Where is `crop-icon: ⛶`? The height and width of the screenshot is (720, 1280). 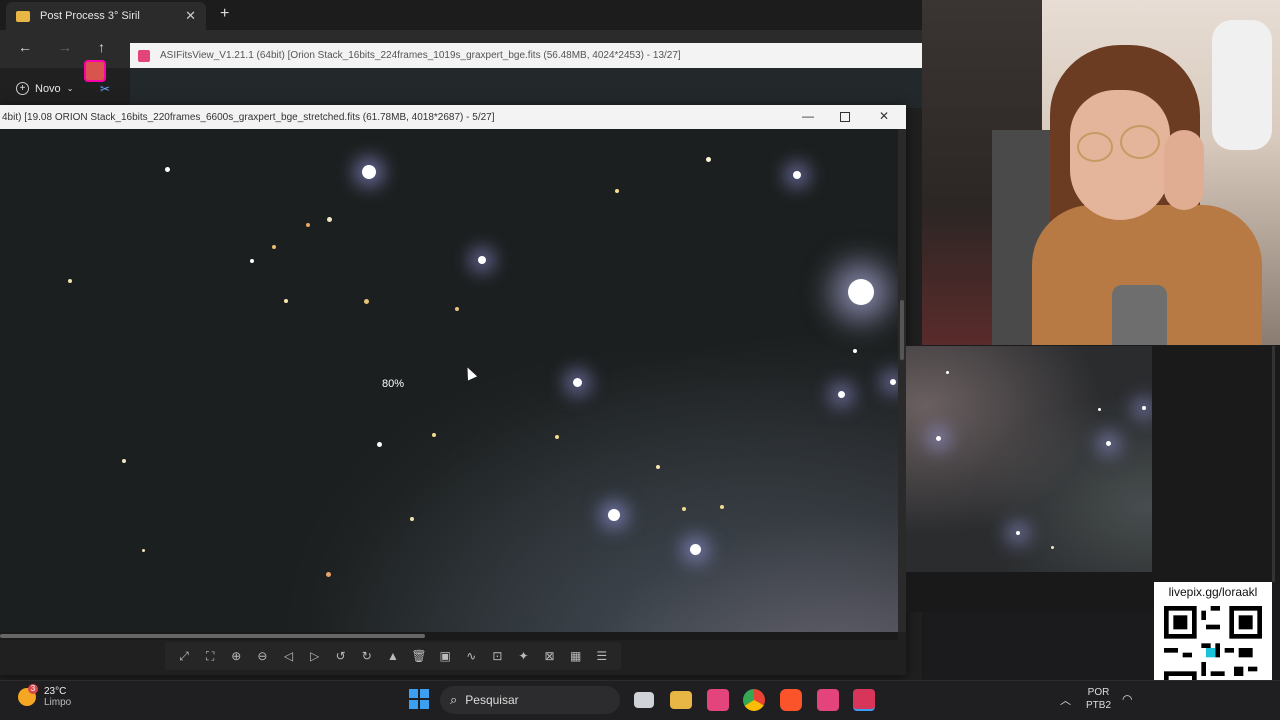
crop-icon: ⛶ is located at coordinates (210, 656).